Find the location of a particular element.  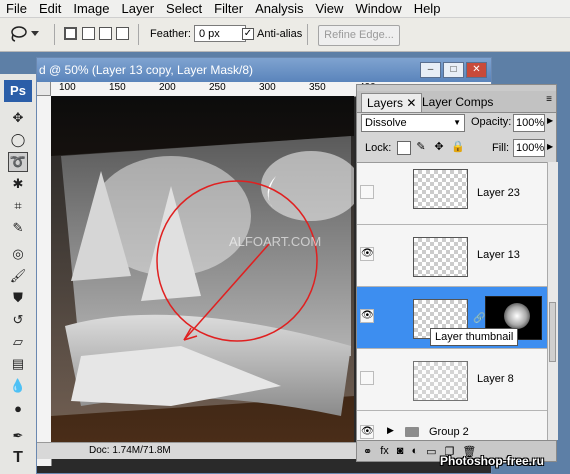

site-watermark: Photoshop-free.ru is located at coordinates (492, 461).